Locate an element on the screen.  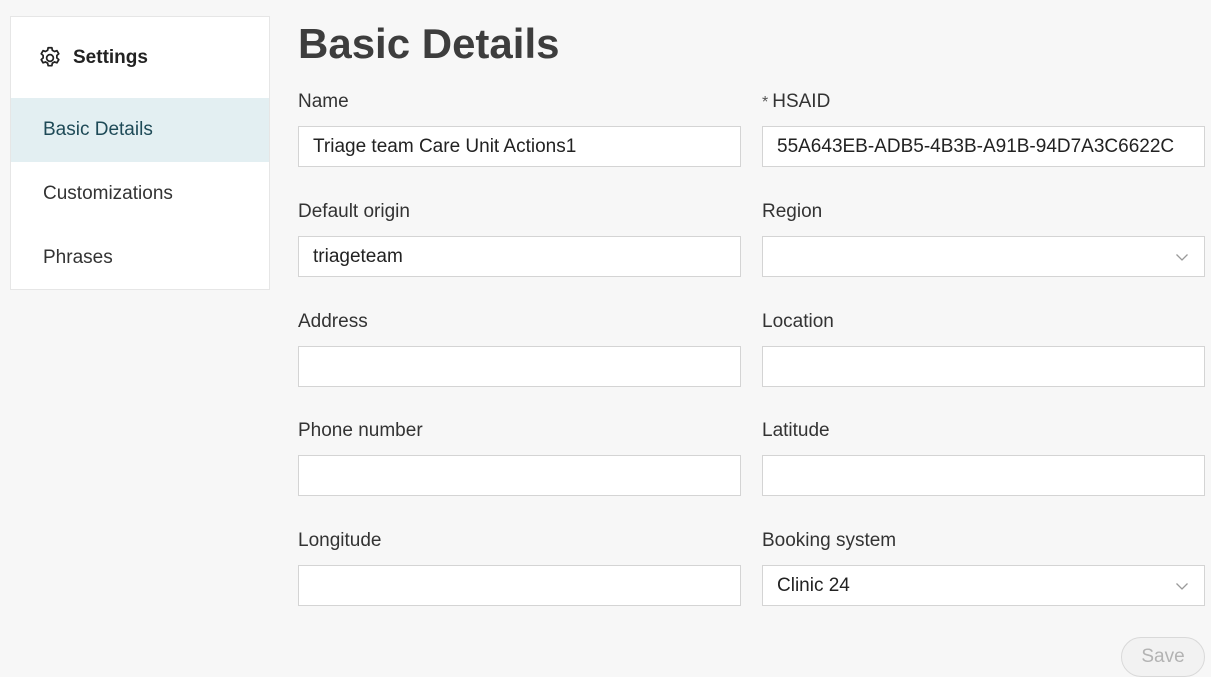
region-select is located at coordinates (983, 256).